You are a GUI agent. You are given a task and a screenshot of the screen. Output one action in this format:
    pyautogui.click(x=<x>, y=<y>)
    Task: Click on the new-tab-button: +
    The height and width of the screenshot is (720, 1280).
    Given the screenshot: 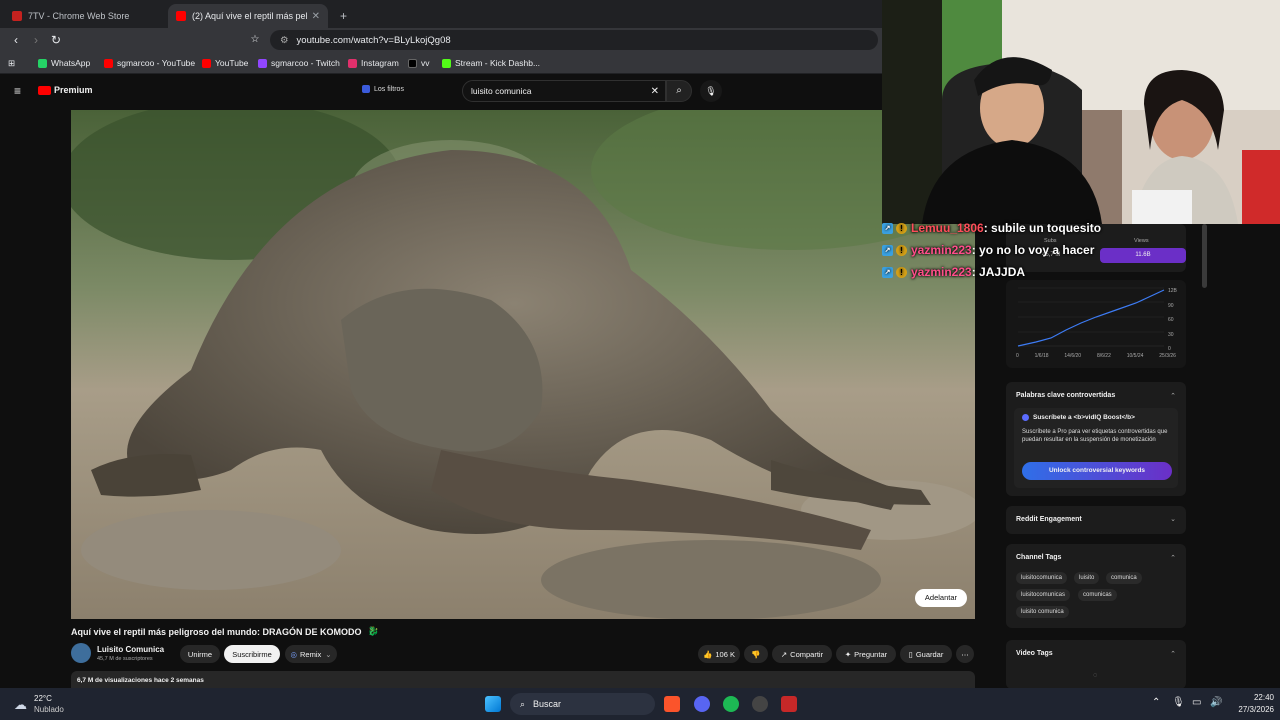 What is the action you would take?
    pyautogui.click(x=342, y=16)
    